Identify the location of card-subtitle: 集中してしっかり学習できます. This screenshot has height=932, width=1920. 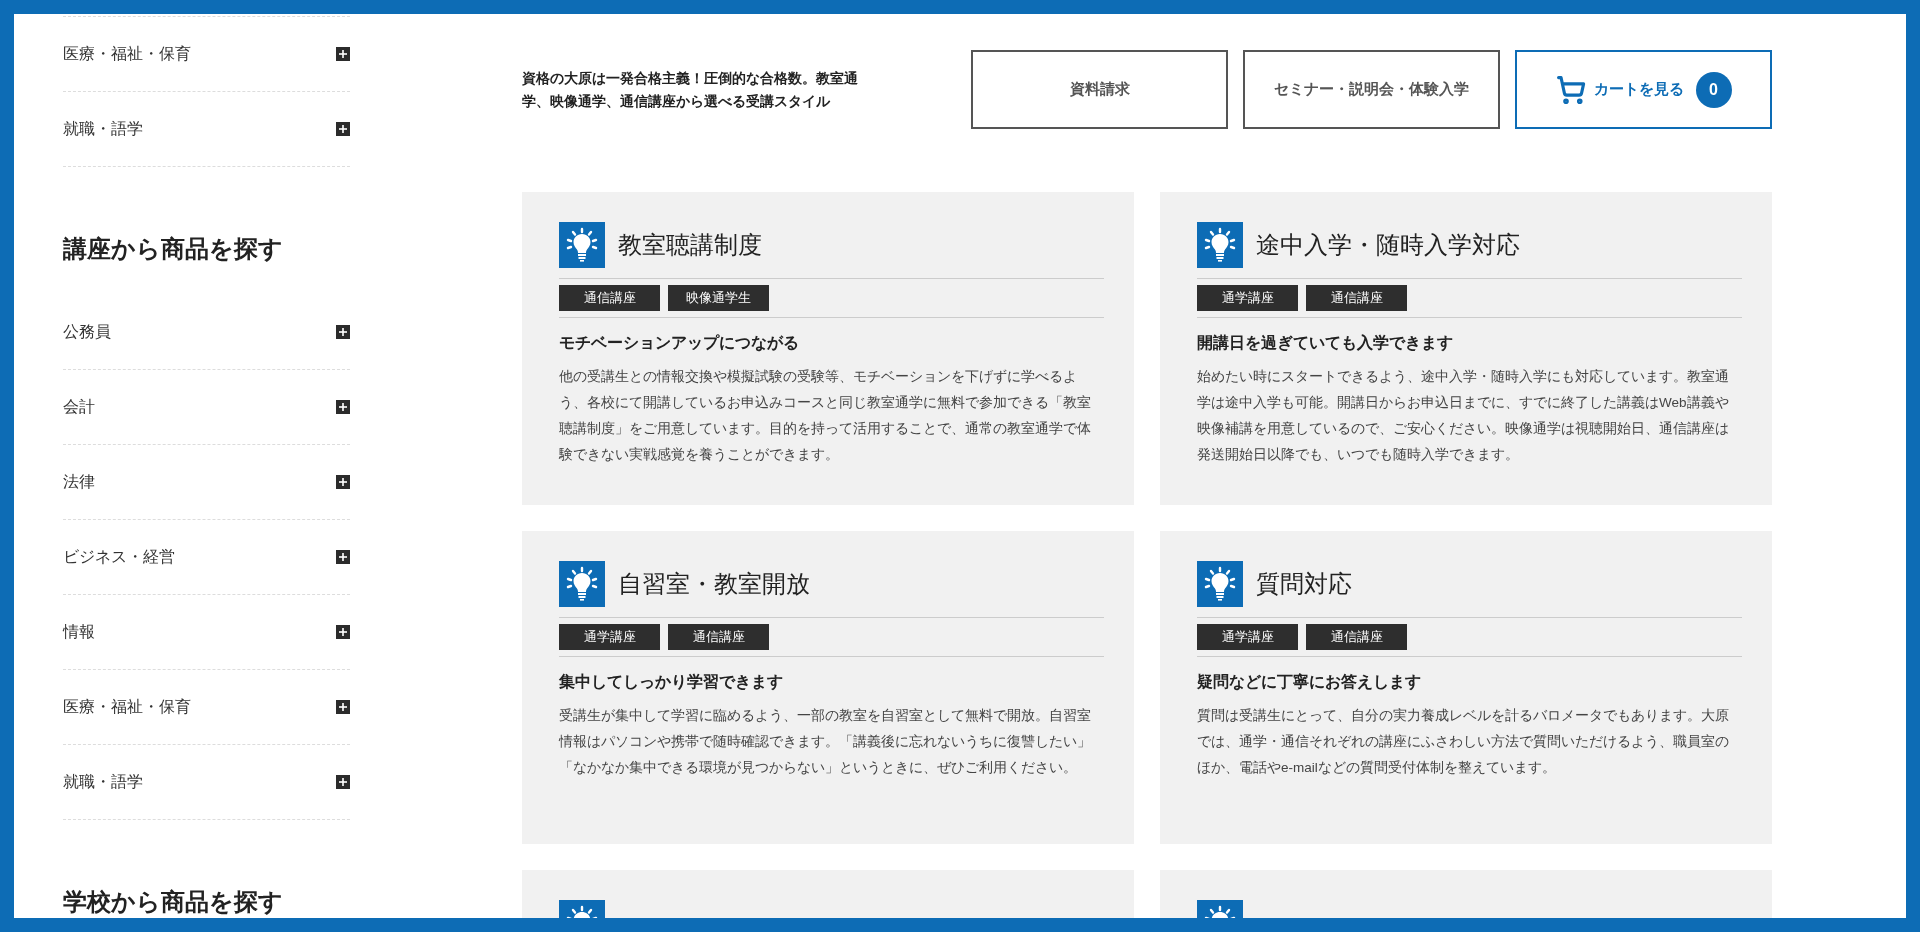
(671, 682).